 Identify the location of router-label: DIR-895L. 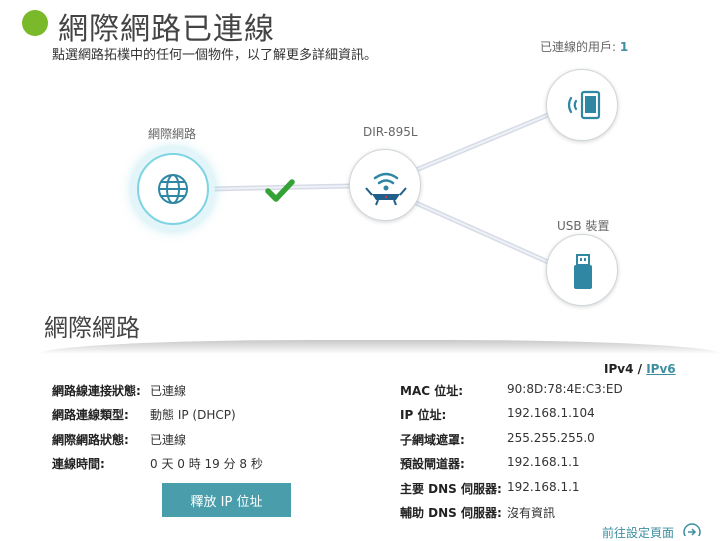
(390, 132).